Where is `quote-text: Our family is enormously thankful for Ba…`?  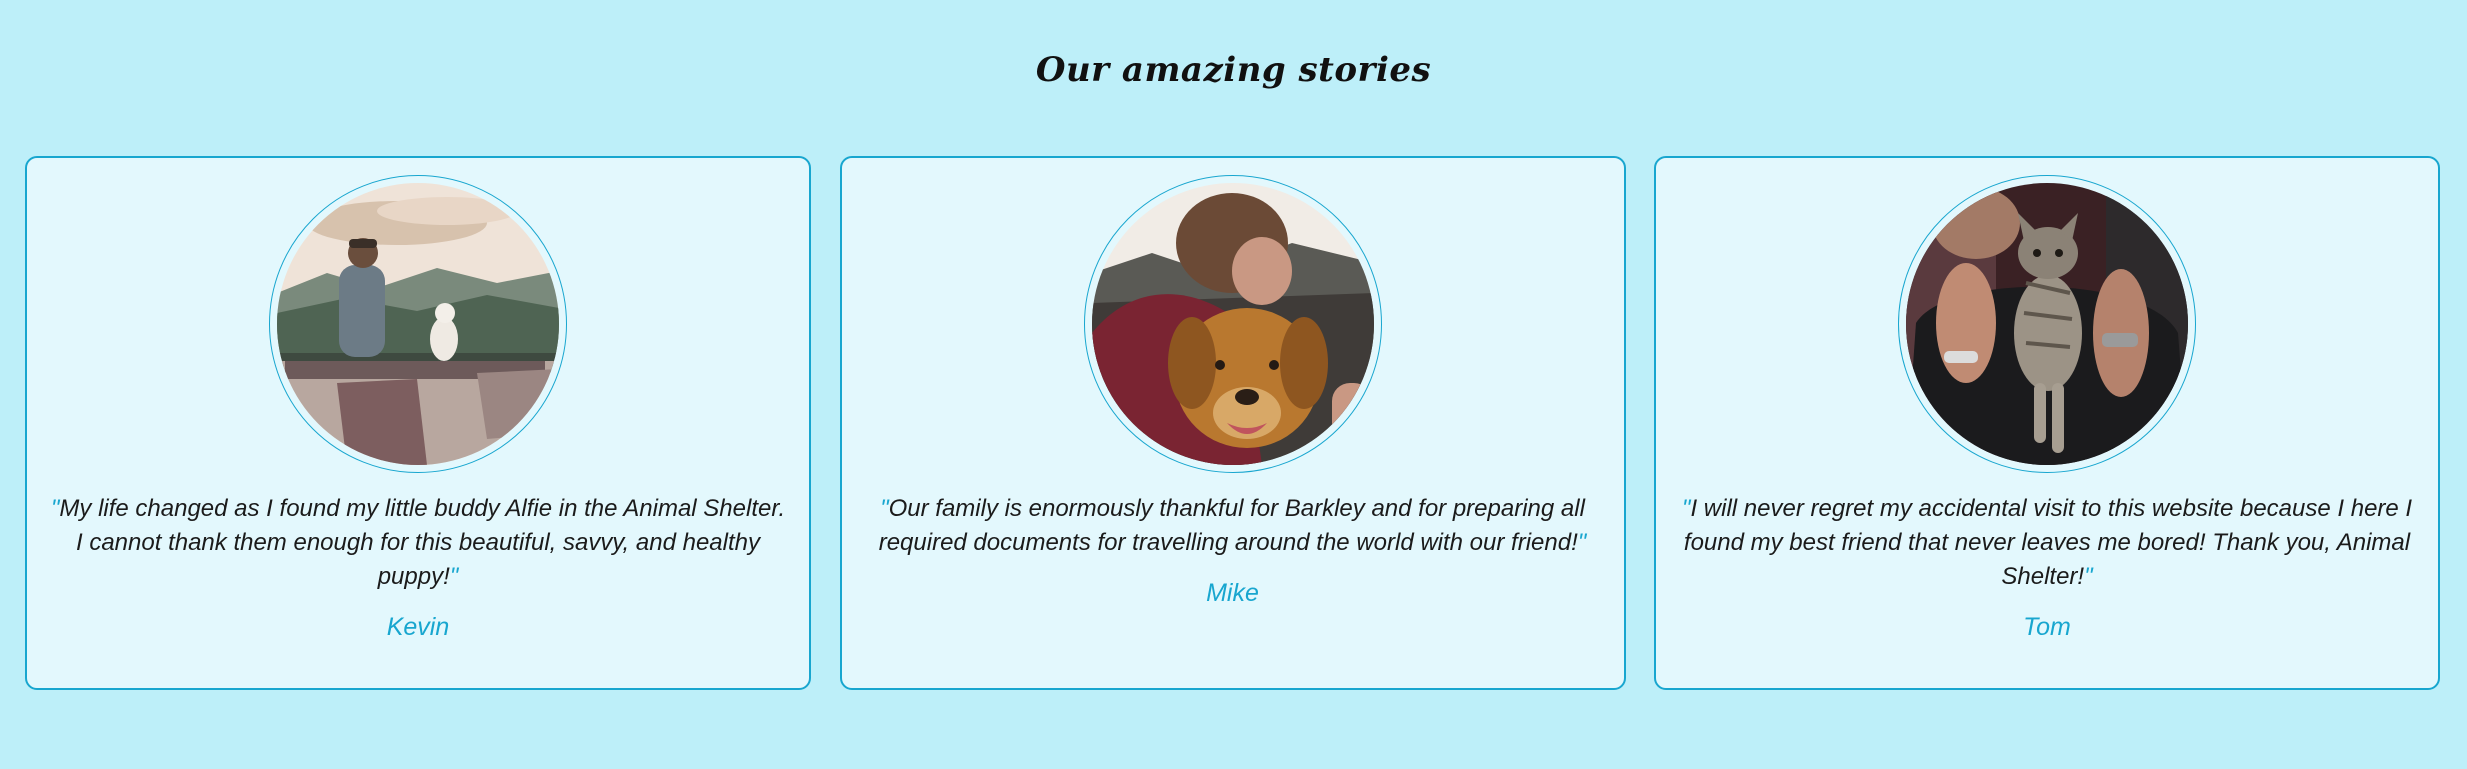 quote-text: Our family is enormously thankful for Ba… is located at coordinates (1231, 525).